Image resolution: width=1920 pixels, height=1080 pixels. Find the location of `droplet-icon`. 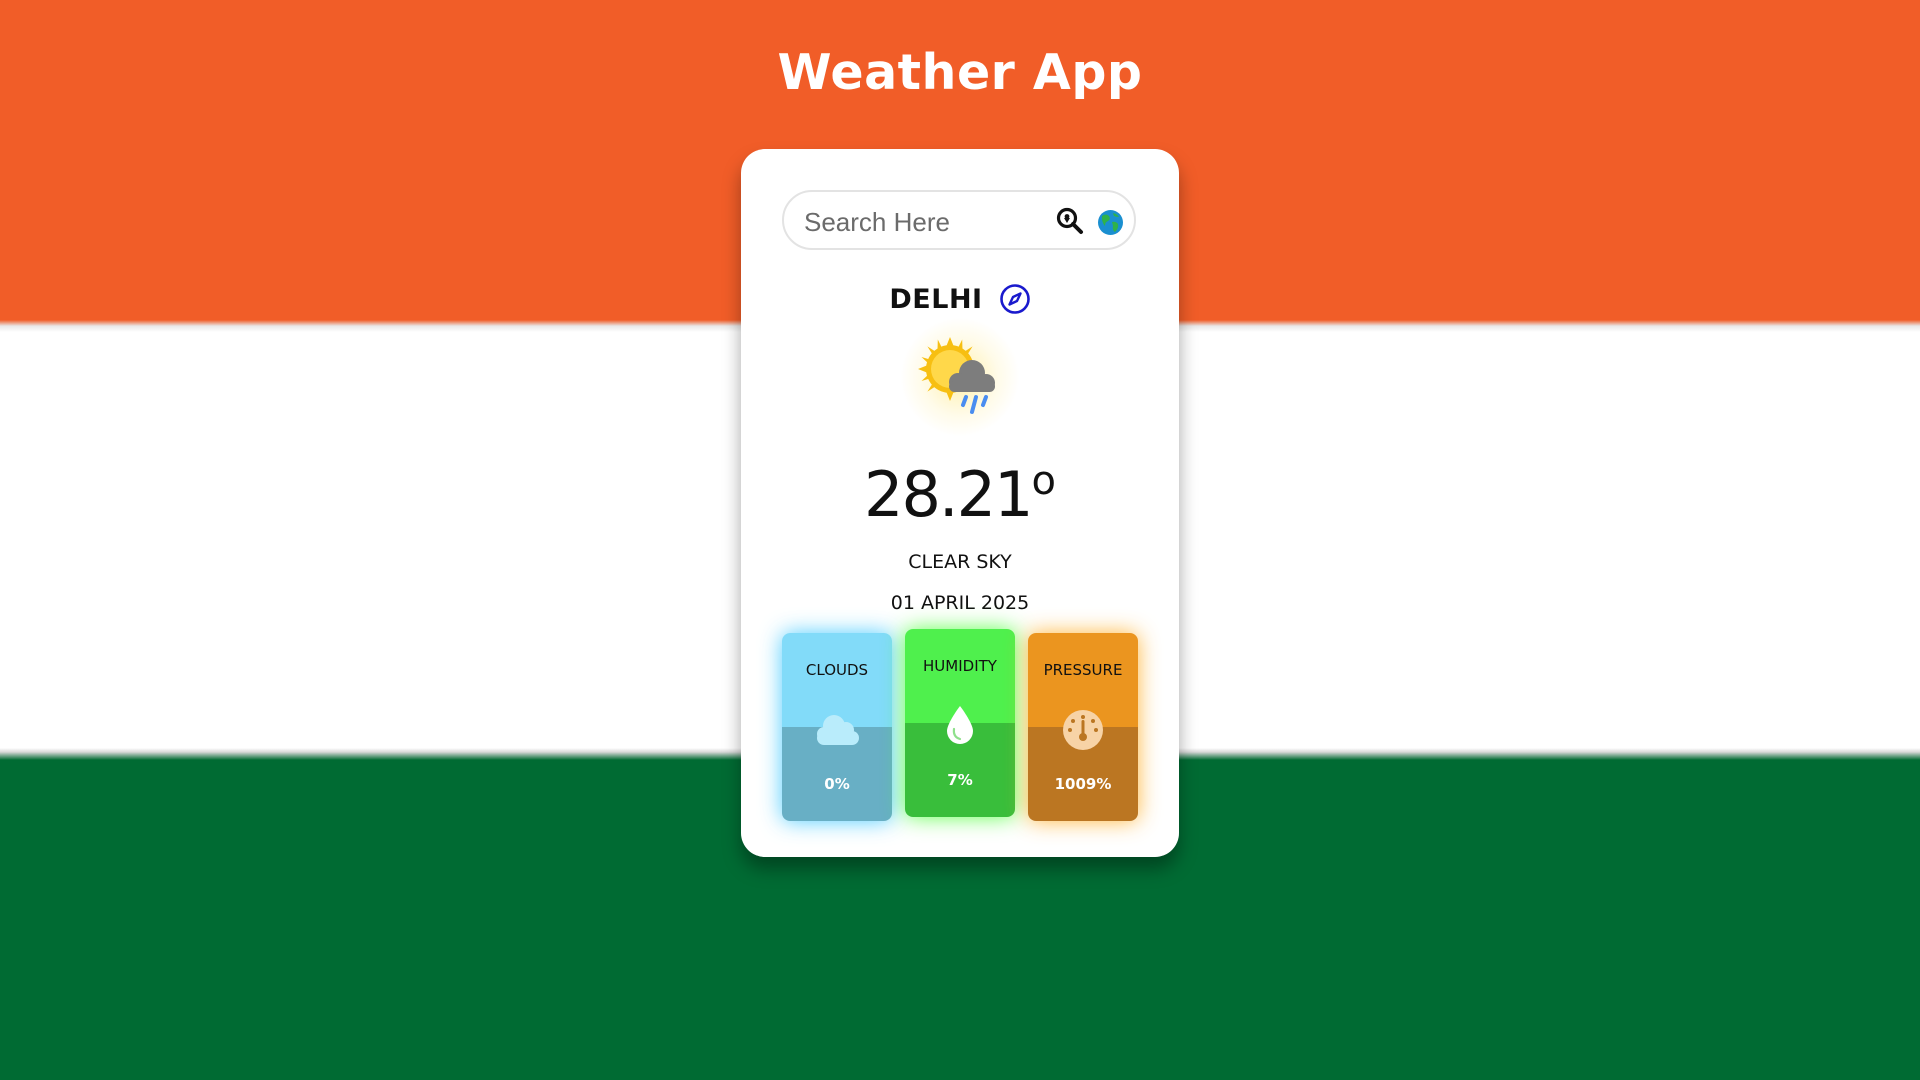

droplet-icon is located at coordinates (960, 725).